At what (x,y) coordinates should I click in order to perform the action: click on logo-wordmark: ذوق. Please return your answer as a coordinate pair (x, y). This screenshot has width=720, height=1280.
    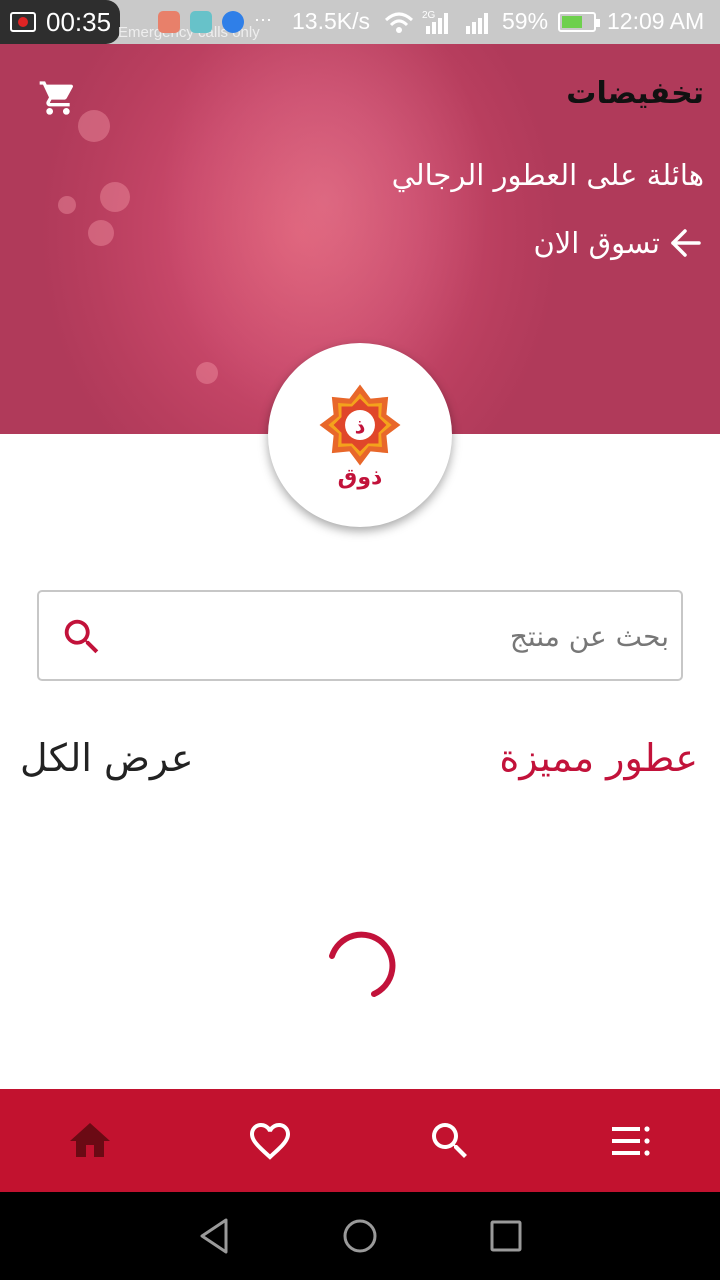
    Looking at the image, I should click on (360, 477).